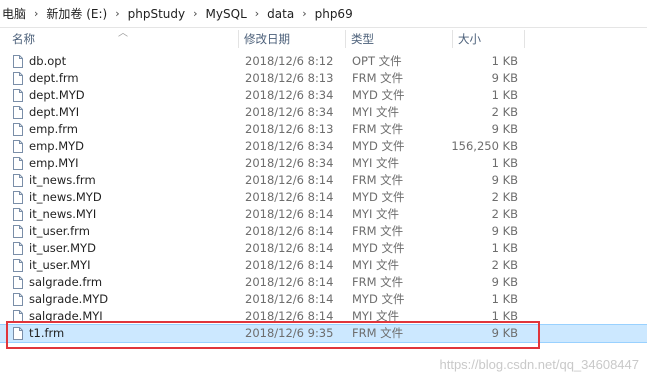 This screenshot has height=380, width=647. I want to click on file-row: dept.frm 2018/12/6 8:13 FRM 文件 9 KB, so click(323, 78).